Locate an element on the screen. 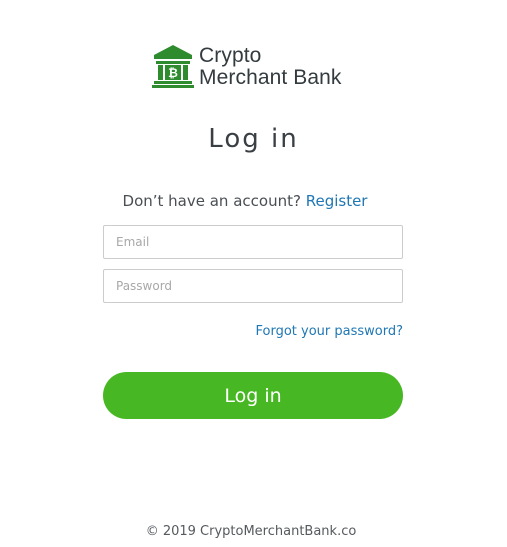 The image size is (507, 547). brand-name-line2: Merchant Bank is located at coordinates (270, 77).